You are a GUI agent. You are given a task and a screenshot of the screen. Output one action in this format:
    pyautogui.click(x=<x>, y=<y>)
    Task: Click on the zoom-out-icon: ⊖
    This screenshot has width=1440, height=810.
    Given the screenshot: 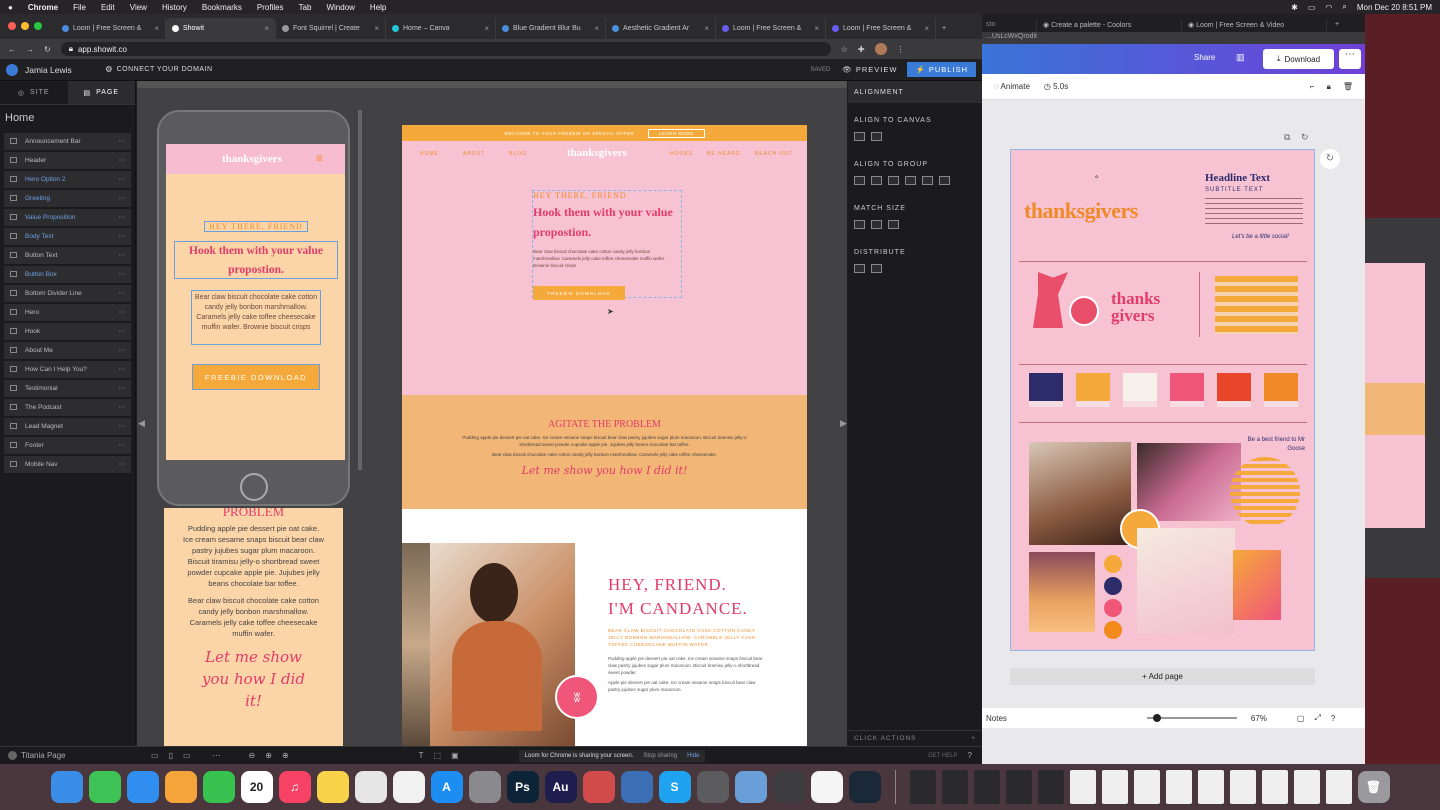 What is the action you would take?
    pyautogui.click(x=252, y=755)
    